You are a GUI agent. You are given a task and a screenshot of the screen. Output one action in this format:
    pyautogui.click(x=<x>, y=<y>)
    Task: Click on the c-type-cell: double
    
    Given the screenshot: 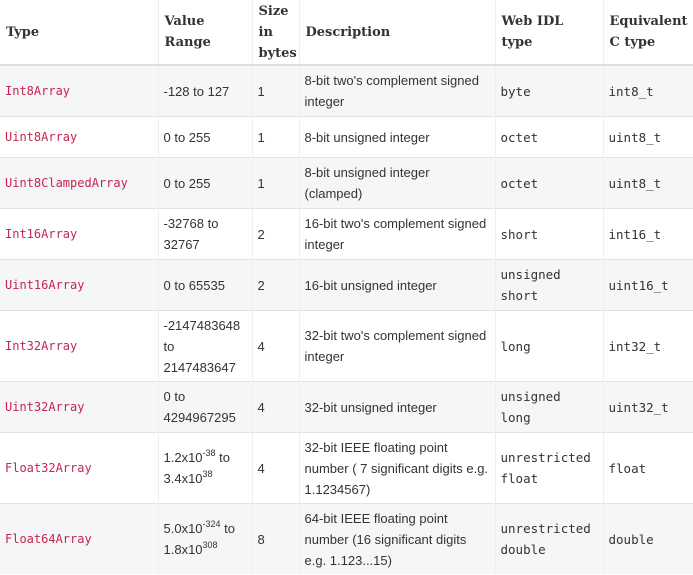 What is the action you would take?
    pyautogui.click(x=647, y=538)
    